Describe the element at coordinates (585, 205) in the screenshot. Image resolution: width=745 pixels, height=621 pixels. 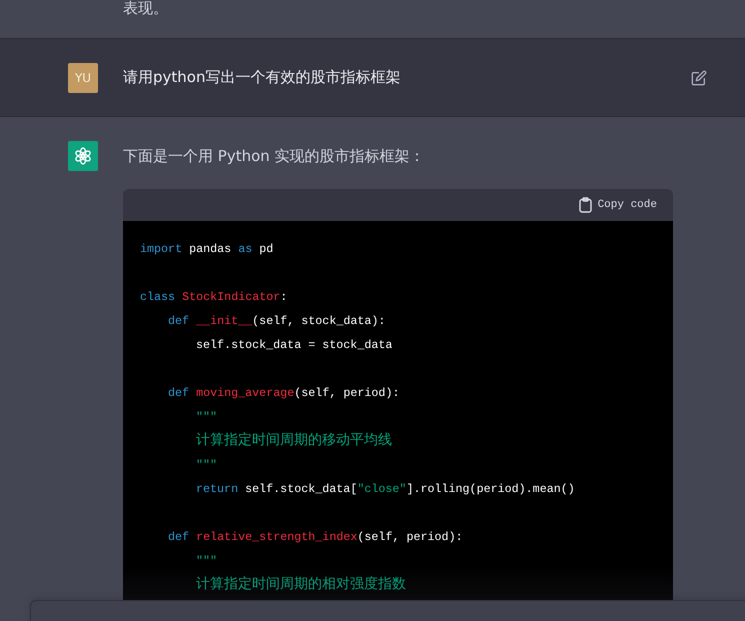
I see `clipboard-icon` at that location.